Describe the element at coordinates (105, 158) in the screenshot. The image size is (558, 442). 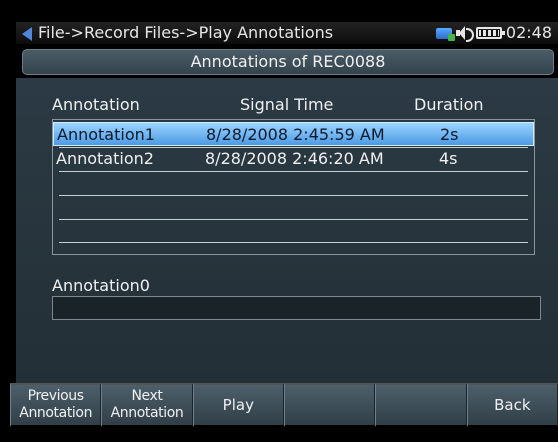
I see `annotation-name: Annotation2` at that location.